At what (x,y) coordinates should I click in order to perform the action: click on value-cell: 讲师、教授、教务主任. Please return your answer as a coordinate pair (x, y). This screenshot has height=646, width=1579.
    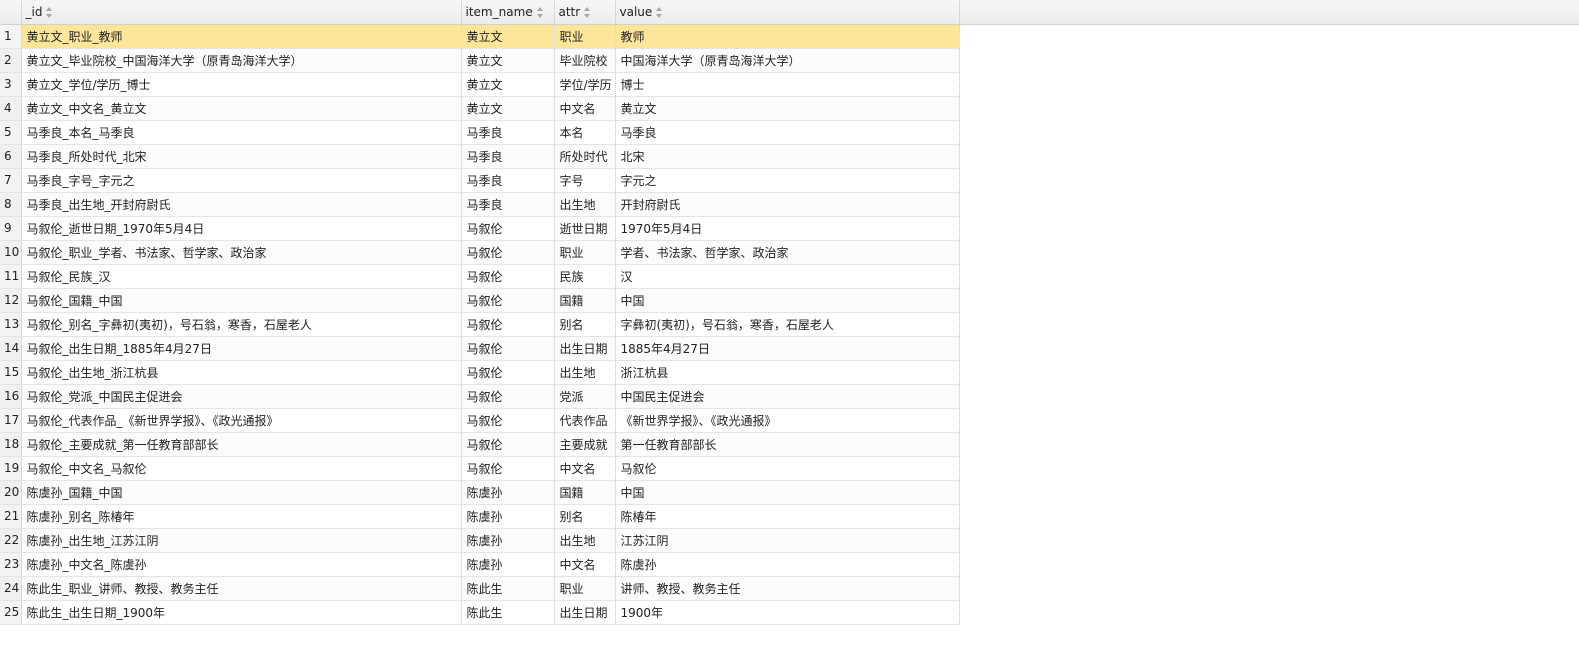
    Looking at the image, I should click on (787, 588).